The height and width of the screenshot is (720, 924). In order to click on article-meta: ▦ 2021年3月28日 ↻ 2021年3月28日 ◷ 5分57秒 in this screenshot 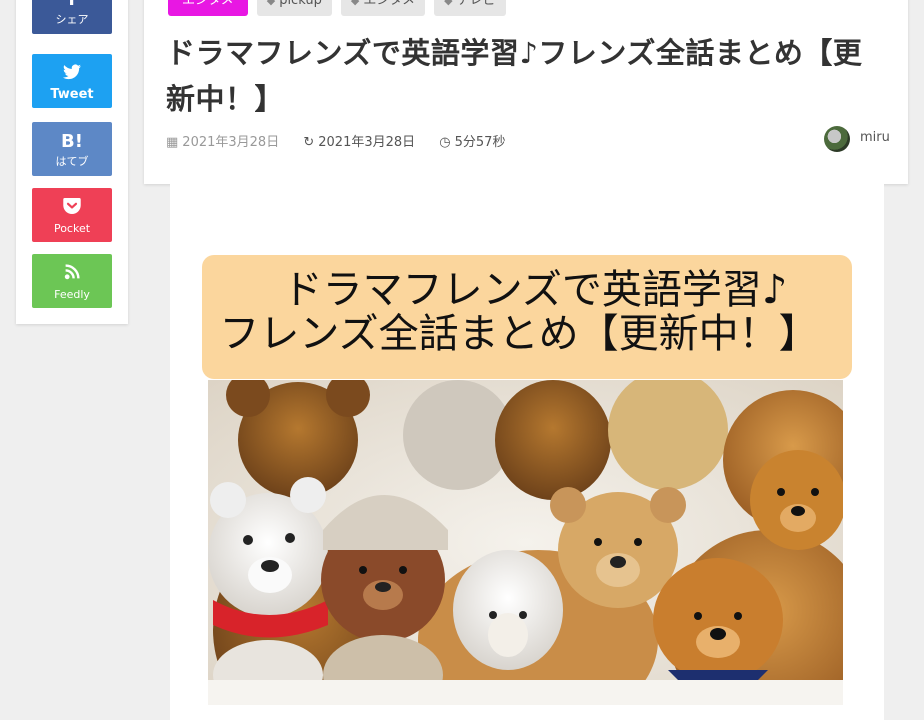, I will do `click(345, 140)`.